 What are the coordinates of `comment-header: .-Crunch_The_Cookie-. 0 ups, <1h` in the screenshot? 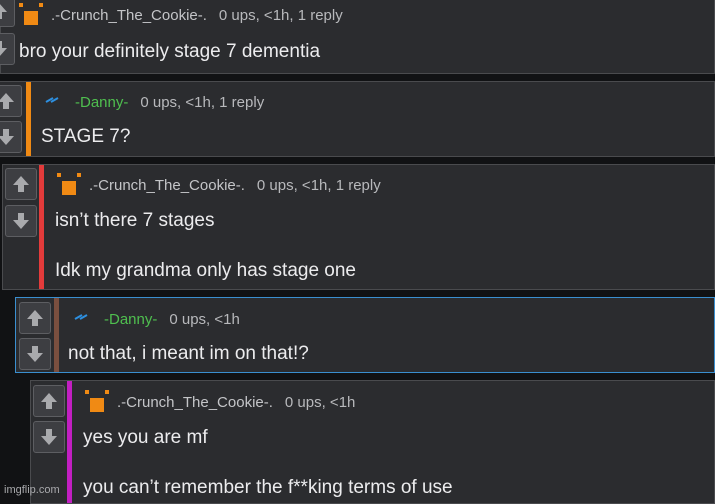 It's located at (372, 402).